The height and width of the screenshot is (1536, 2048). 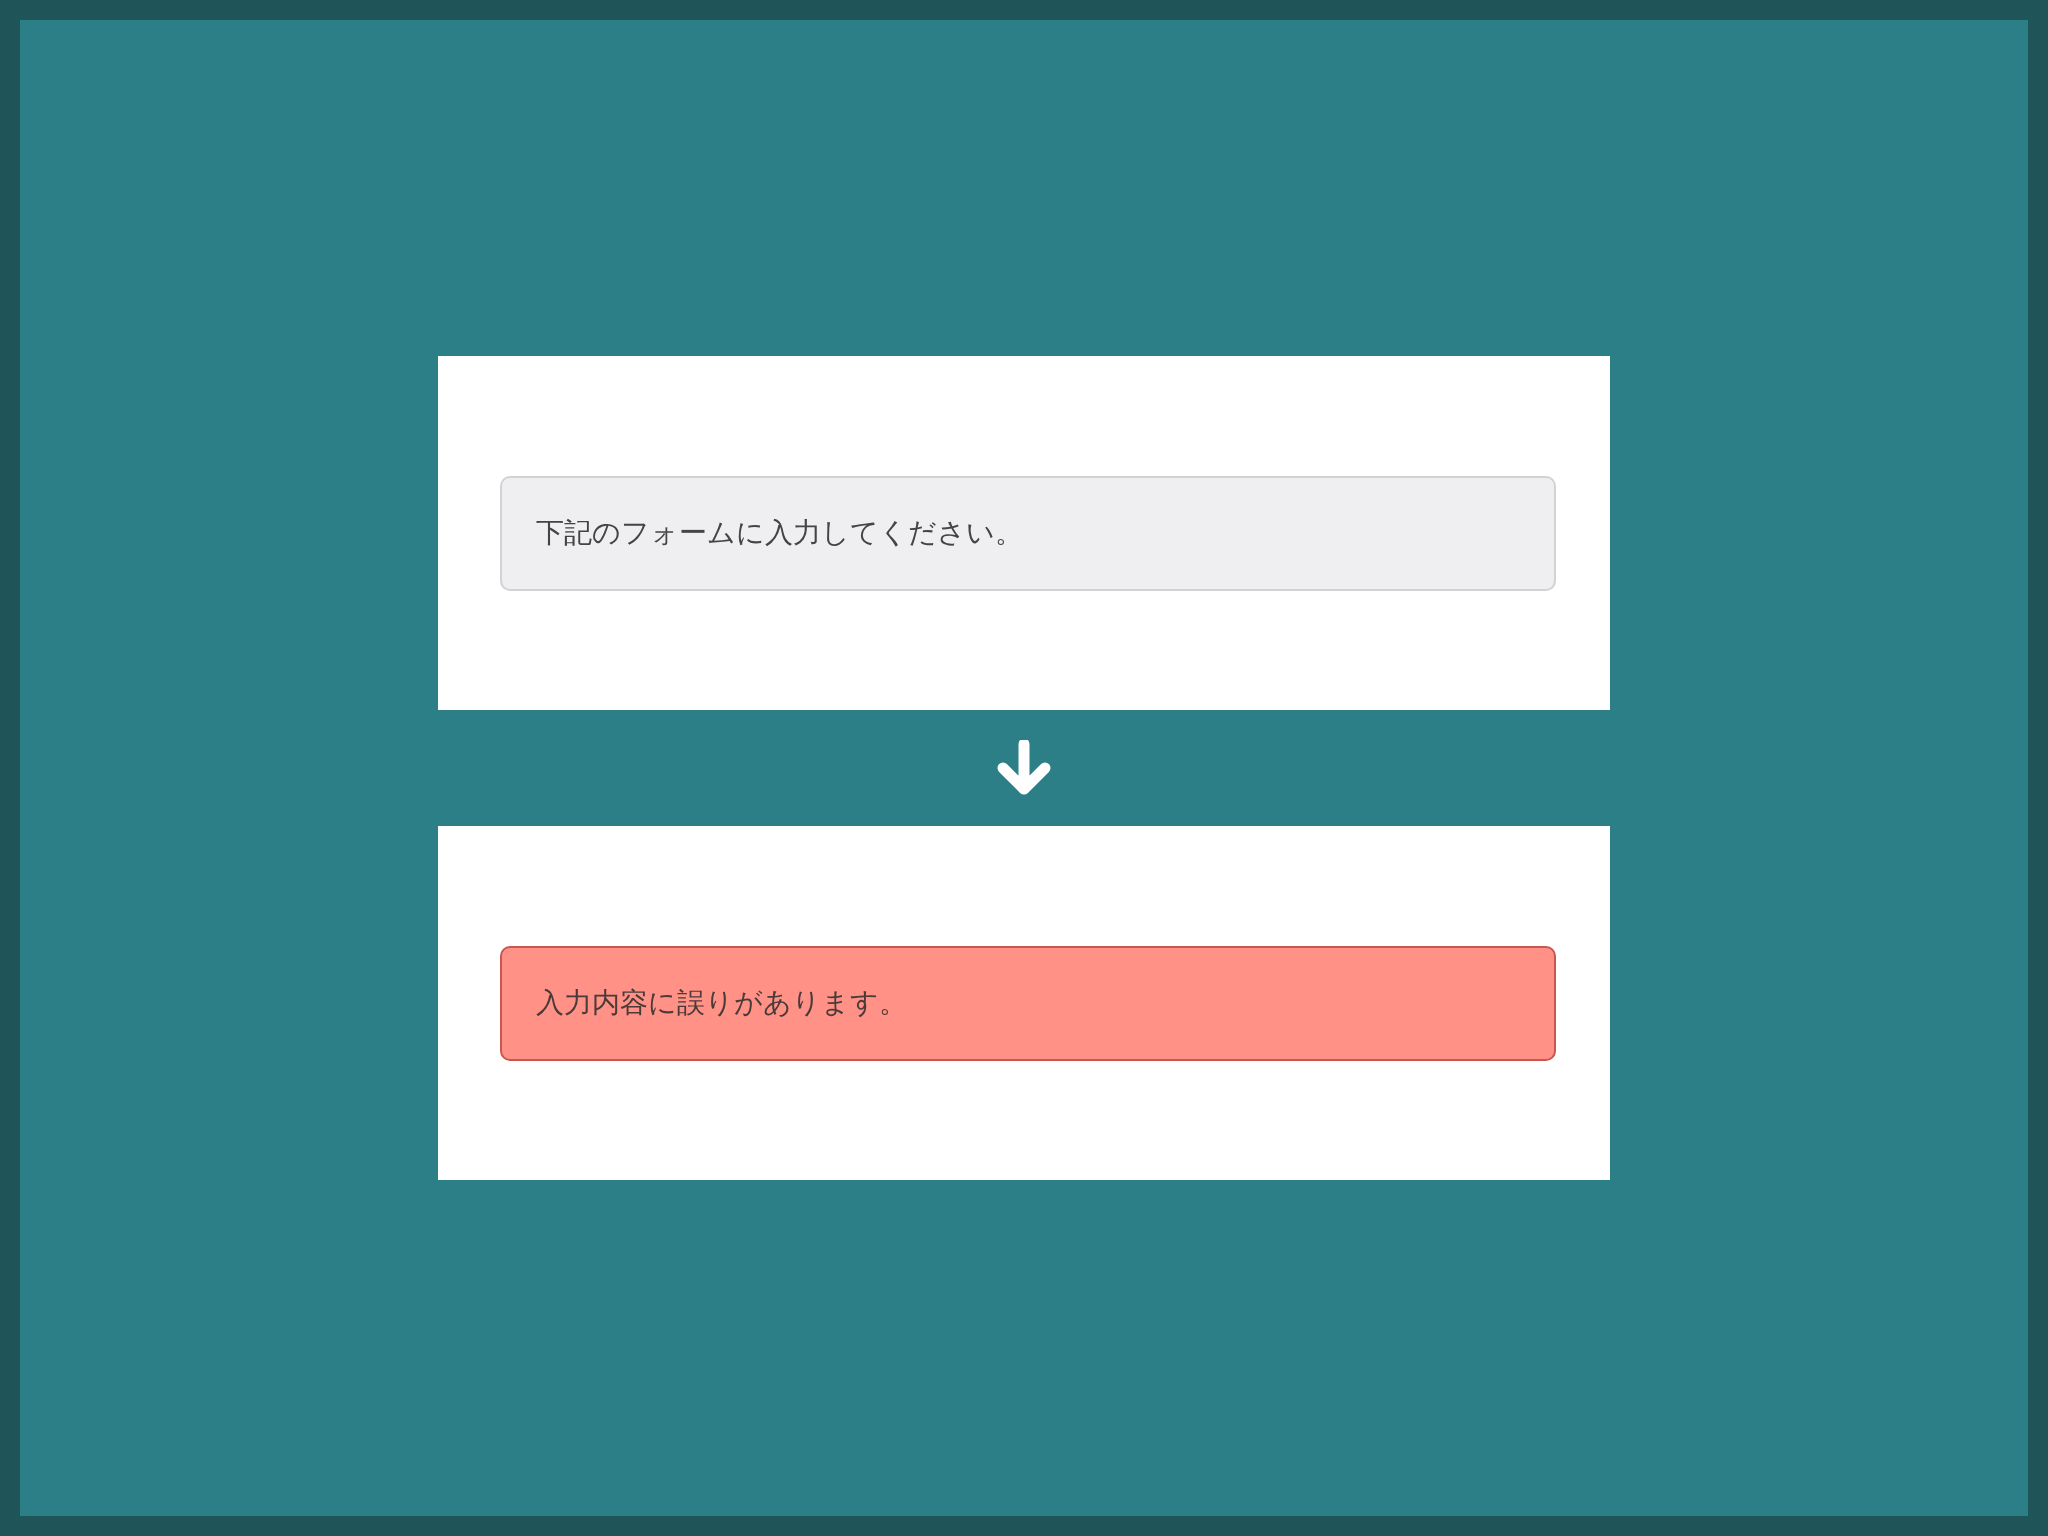 I want to click on alert-message: 下記のフォームに入力してください。, so click(x=1028, y=533).